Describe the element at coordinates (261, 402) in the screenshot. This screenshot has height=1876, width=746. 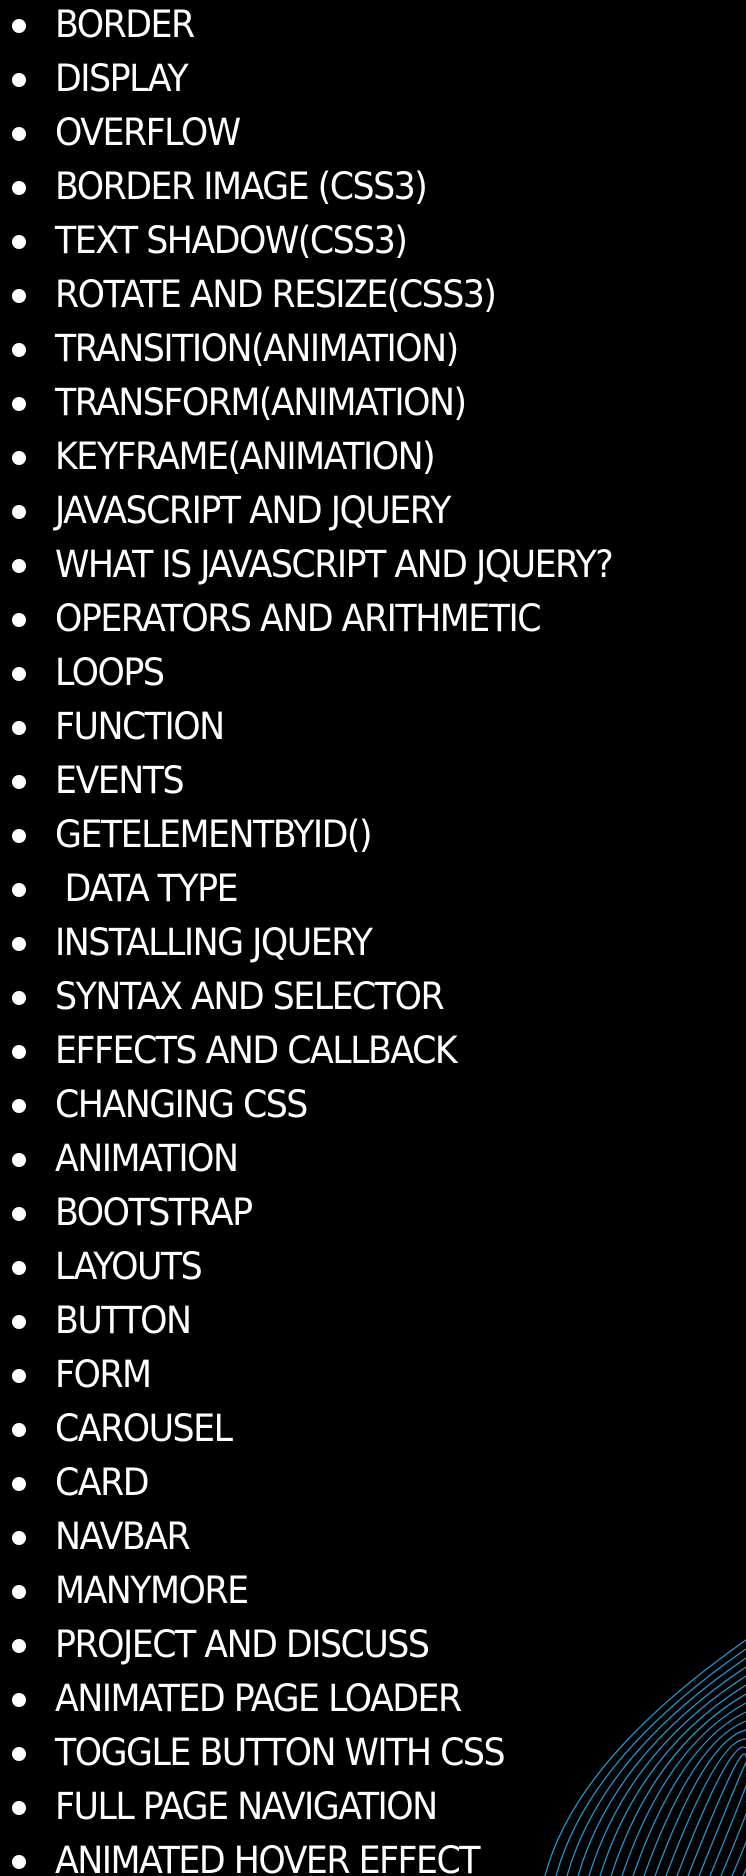
I see `topic-label: TRANSFORM(ANIMATION)` at that location.